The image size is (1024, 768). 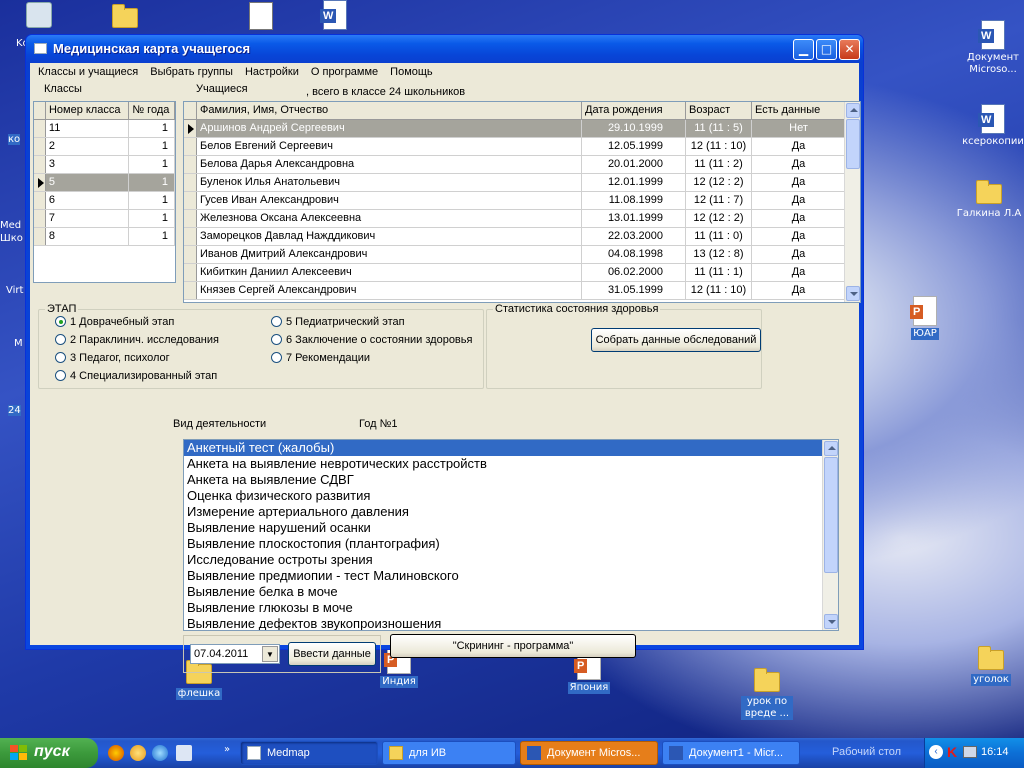 What do you see at coordinates (87, 182) in the screenshot?
I see `cell-class-number: 5` at bounding box center [87, 182].